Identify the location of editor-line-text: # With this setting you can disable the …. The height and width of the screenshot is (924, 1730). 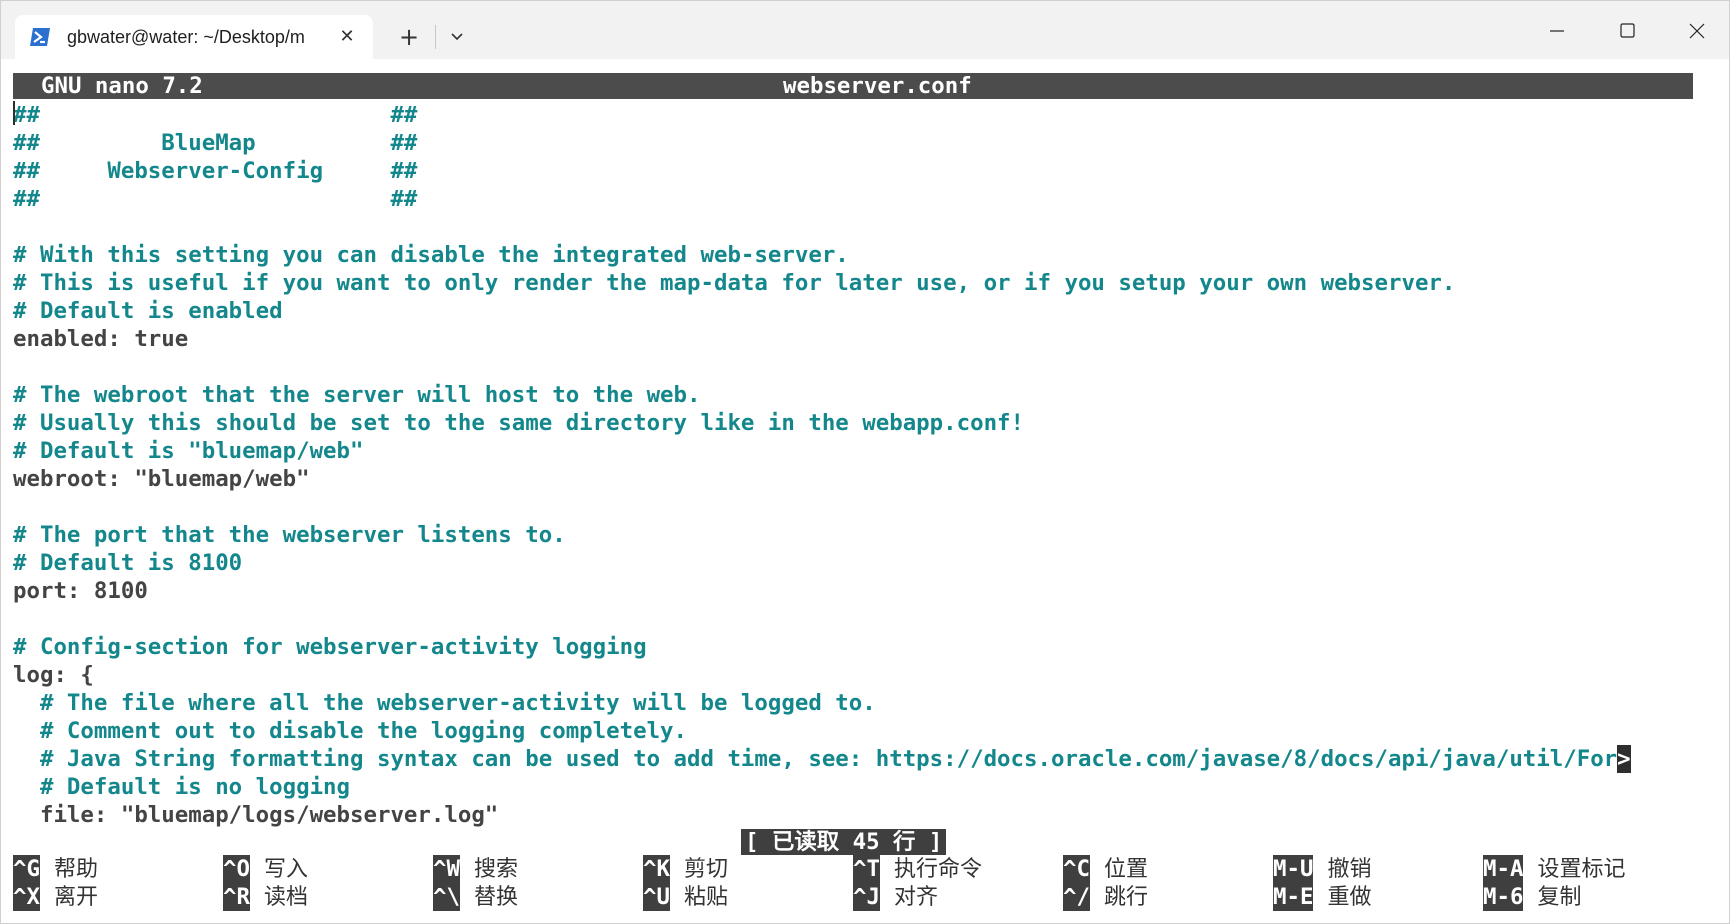
(431, 255).